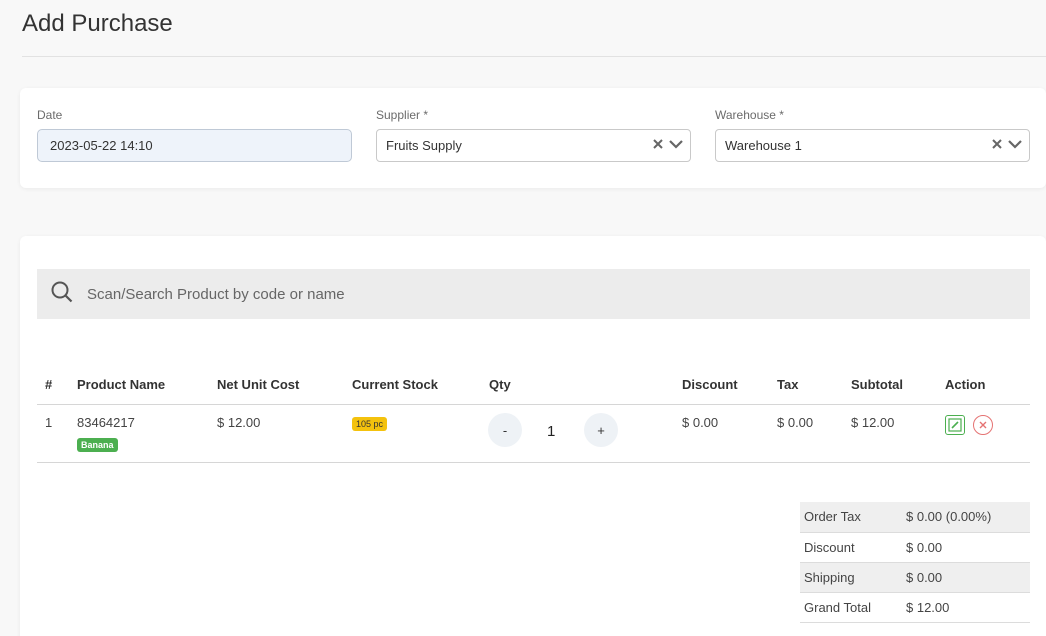  I want to click on order-tax-label: Order Tax, so click(851, 517).